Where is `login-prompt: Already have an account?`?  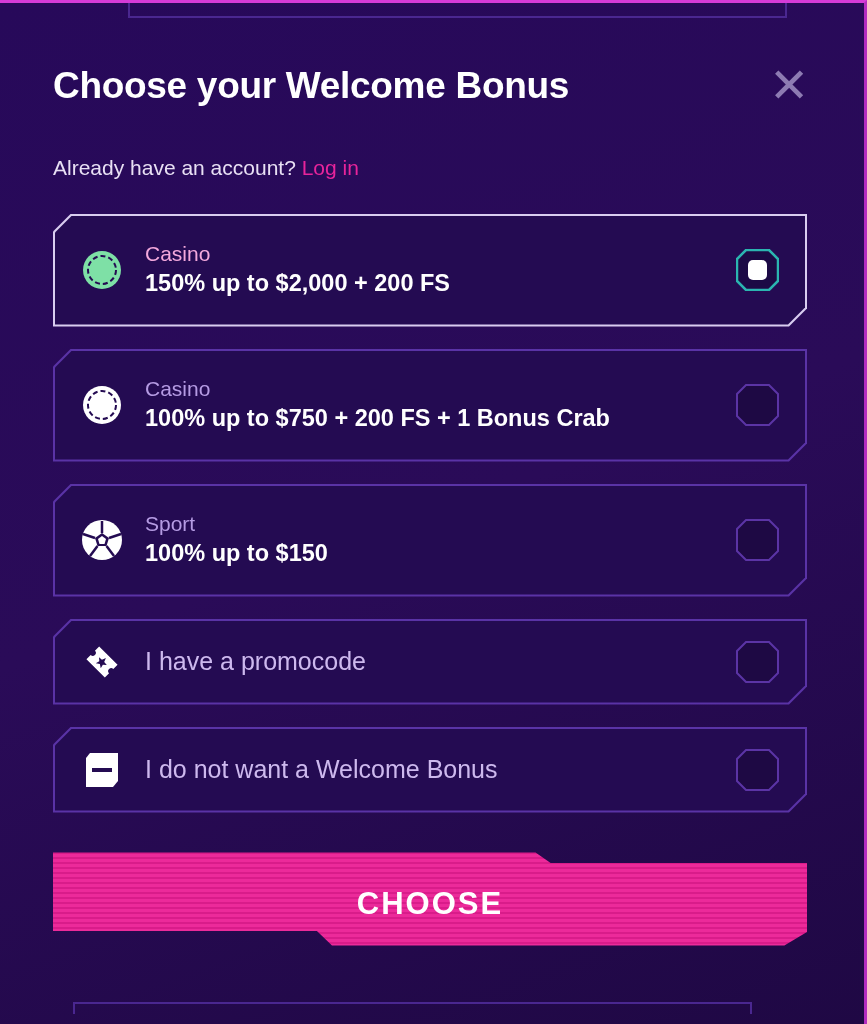
login-prompt: Already have an account? is located at coordinates (174, 167).